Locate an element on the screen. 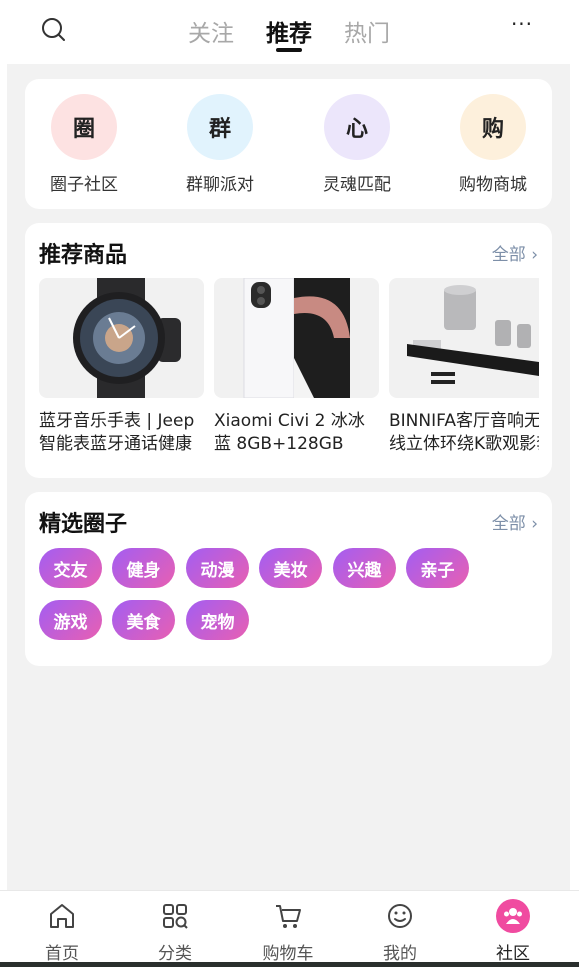 This screenshot has height=967, width=579. product-card-watch: 蓝牙音乐手表 | Jeep智能表蓝牙通话健康检测 is located at coordinates (121, 367).